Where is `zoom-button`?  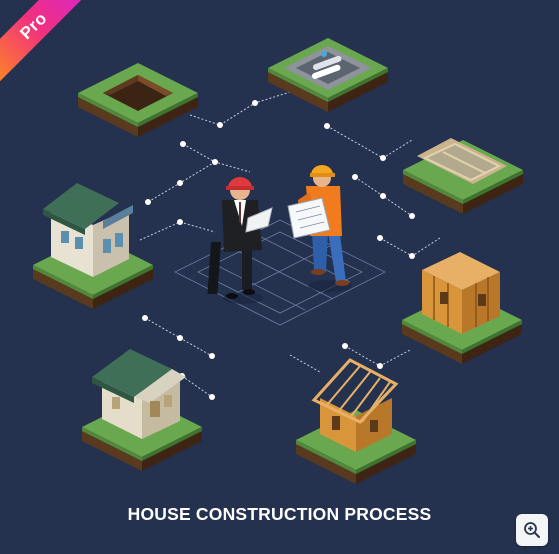
zoom-button is located at coordinates (532, 530).